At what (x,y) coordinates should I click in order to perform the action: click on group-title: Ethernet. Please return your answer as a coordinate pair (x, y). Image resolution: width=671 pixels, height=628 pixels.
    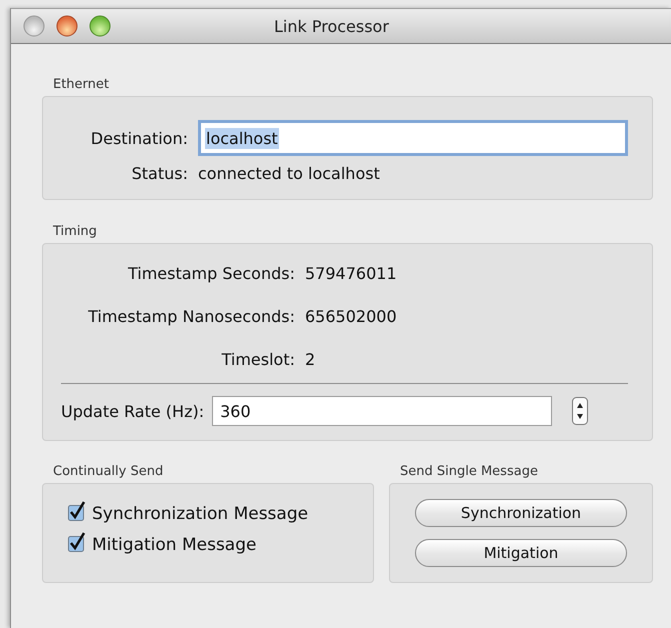
    Looking at the image, I should click on (81, 84).